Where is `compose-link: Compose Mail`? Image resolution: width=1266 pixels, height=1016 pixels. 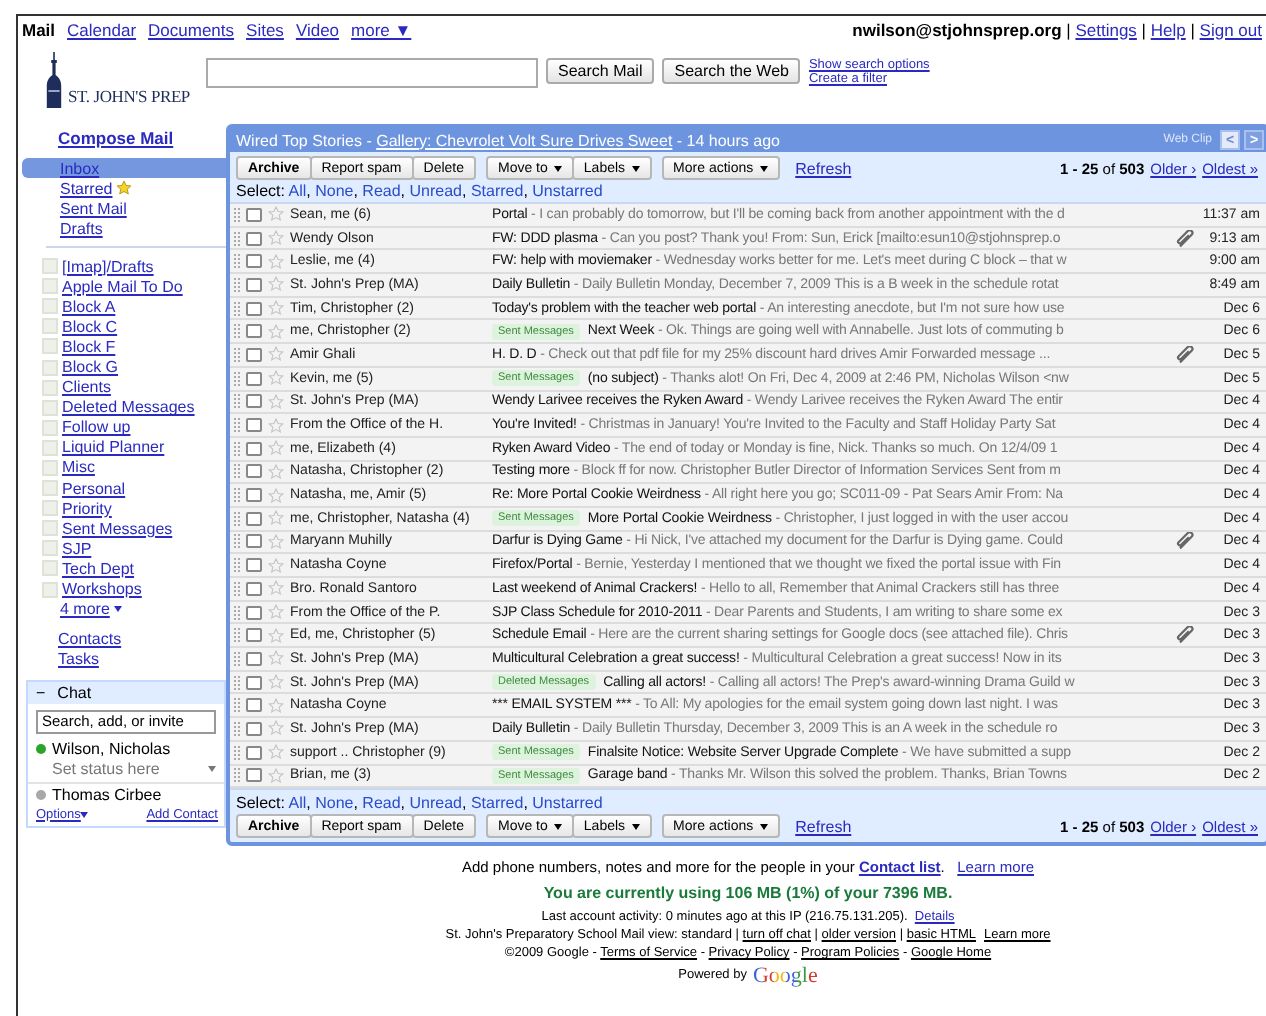
compose-link: Compose Mail is located at coordinates (124, 138).